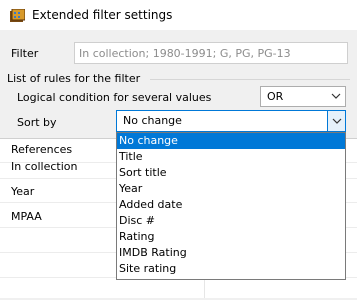 Image resolution: width=357 pixels, height=300 pixels. I want to click on reference-year: Year, so click(23, 191).